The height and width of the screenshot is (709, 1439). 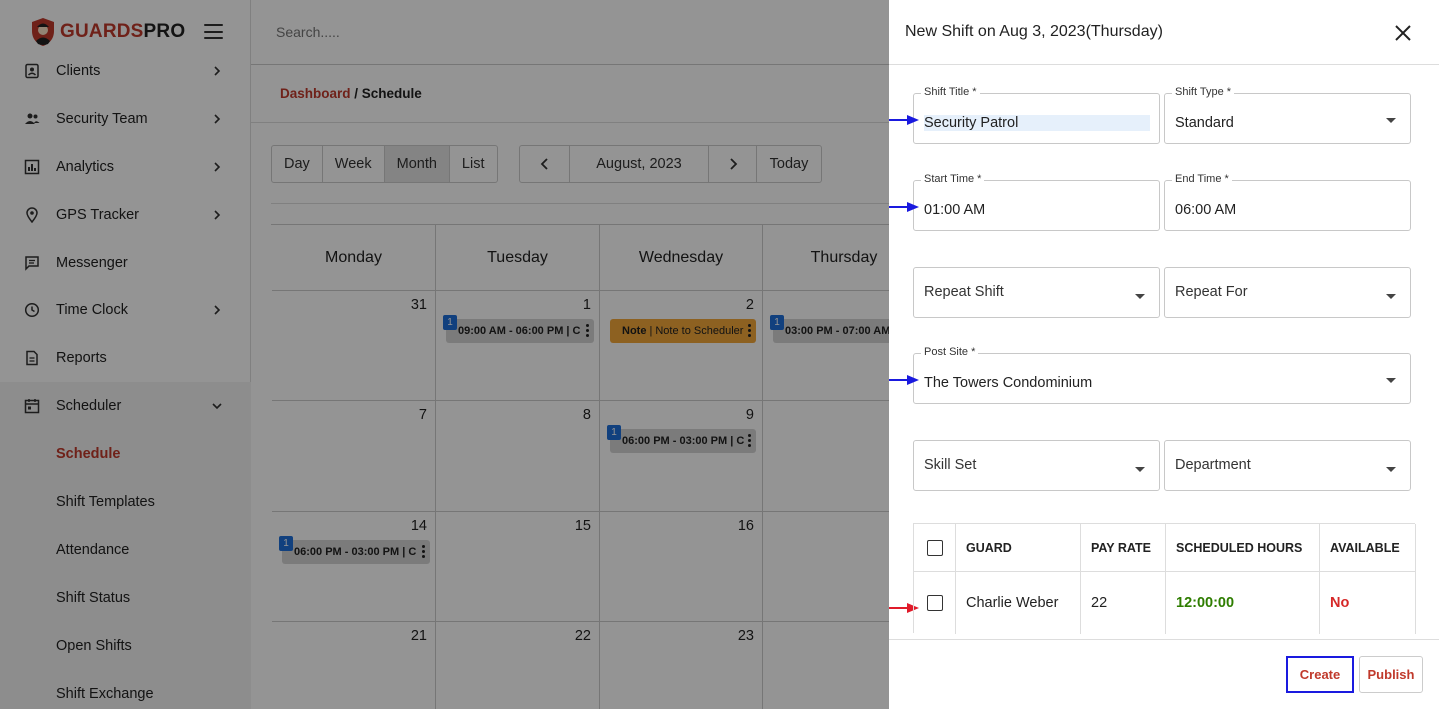 I want to click on field-value: 06:00 AM, so click(x=1206, y=210).